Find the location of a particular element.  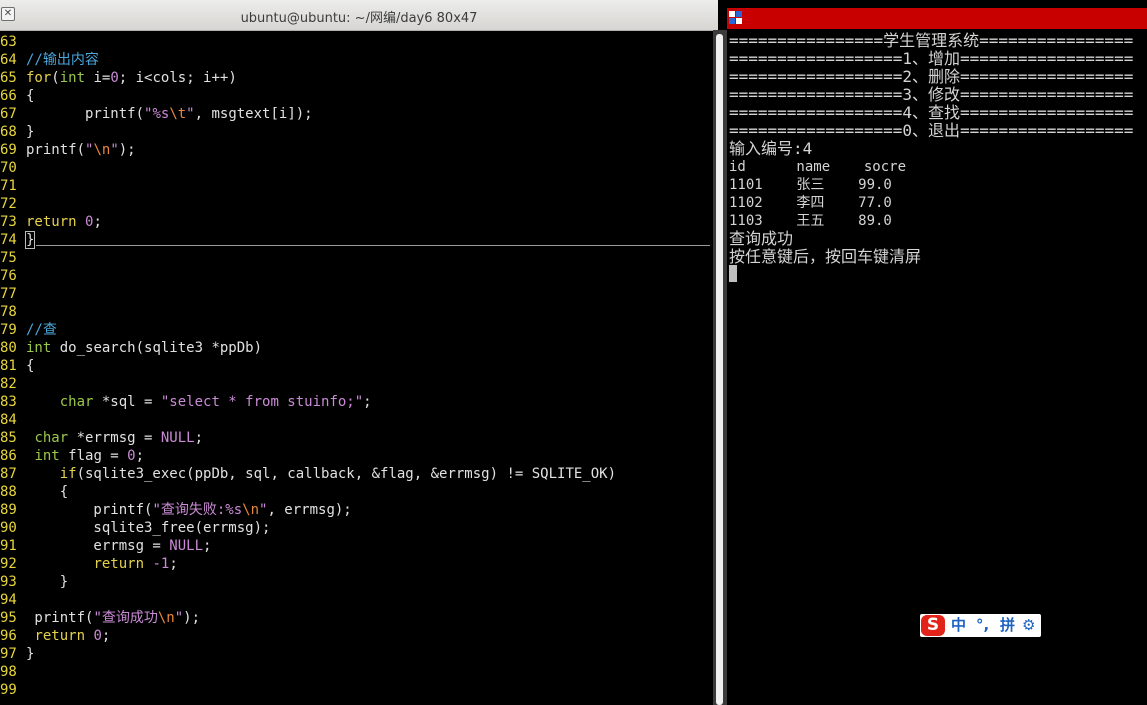

gear-icon: ⚙ is located at coordinates (1028, 625).